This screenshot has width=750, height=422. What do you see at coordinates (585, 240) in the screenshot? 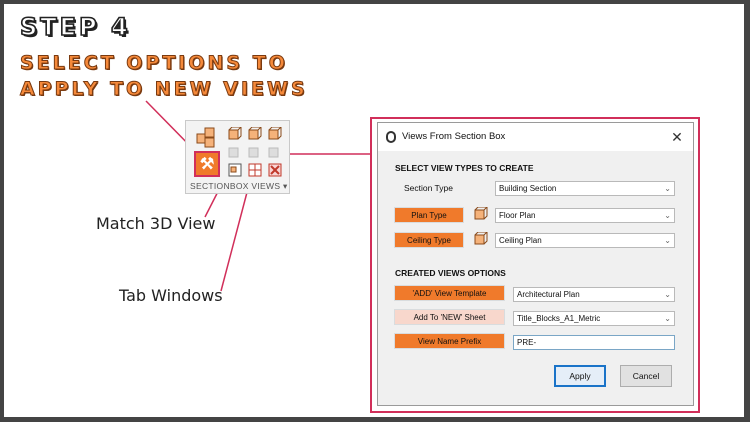
I see `ceiling-type-select: Ceiling Plan ⌄` at bounding box center [585, 240].